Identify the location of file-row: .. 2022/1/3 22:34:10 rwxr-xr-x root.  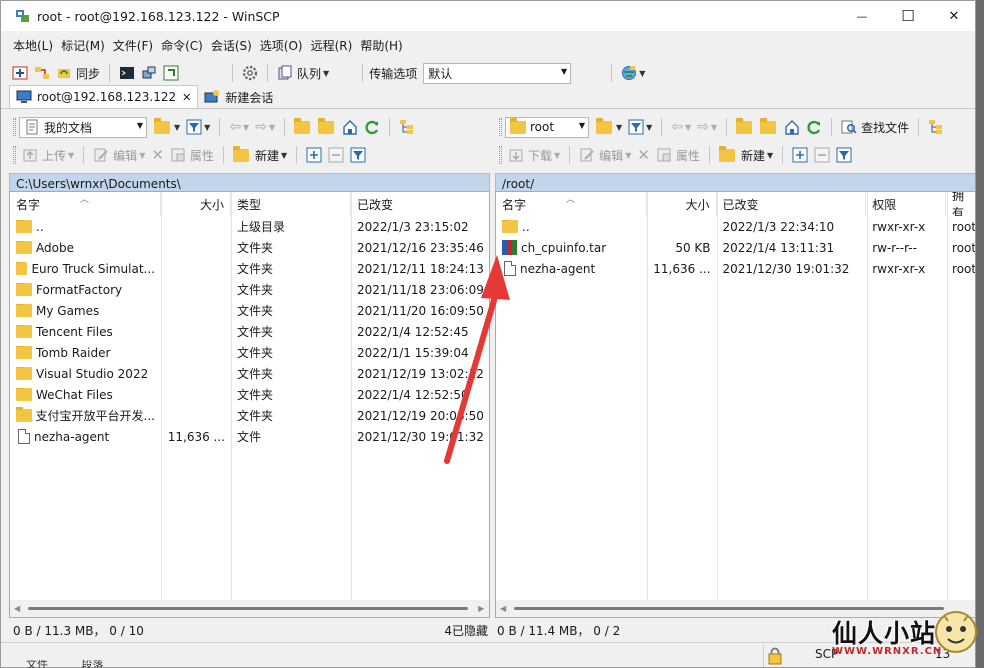
(735, 226).